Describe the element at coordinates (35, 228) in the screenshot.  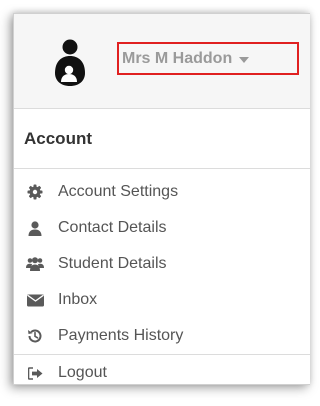
I see `user-icon` at that location.